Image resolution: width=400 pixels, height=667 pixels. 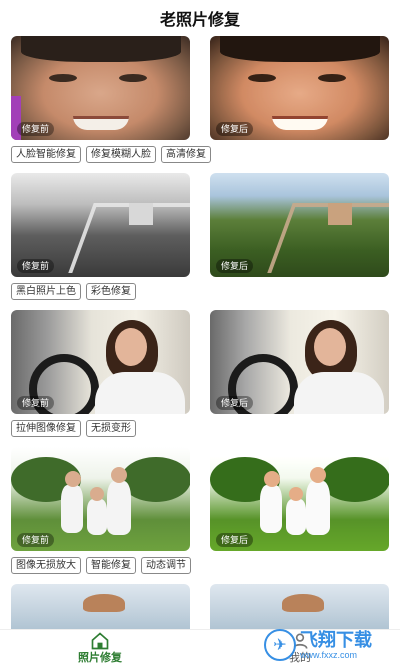 I want to click on feature-tag: 智能修复, so click(x=111, y=565).